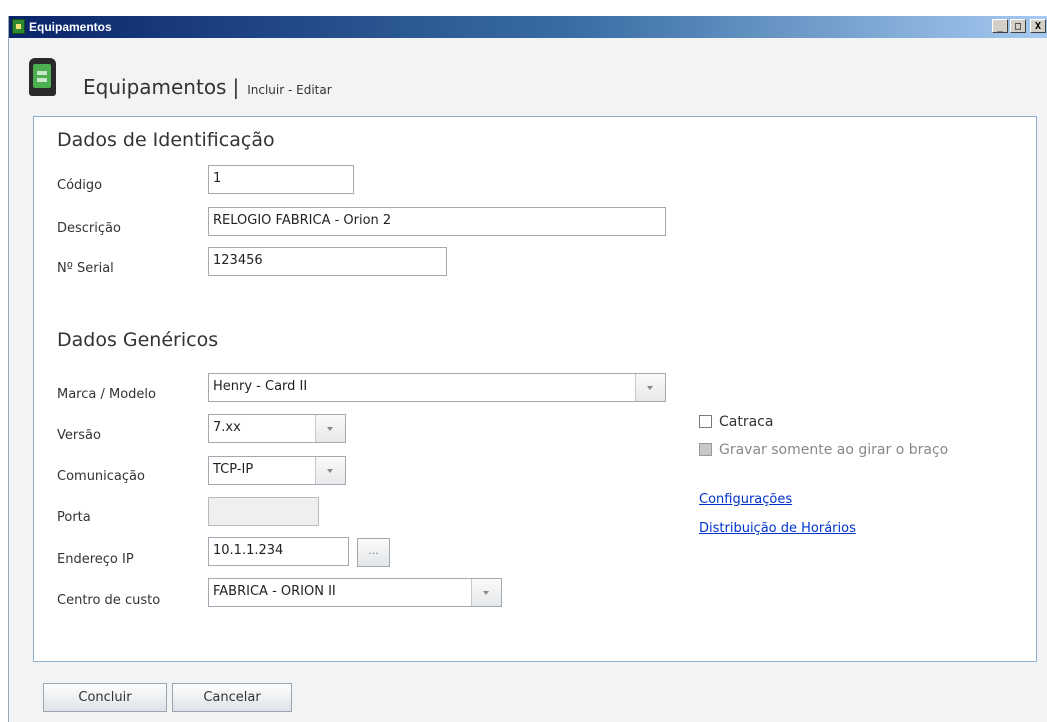 This screenshot has width=1047, height=722. I want to click on catraca-checkbox, so click(705, 421).